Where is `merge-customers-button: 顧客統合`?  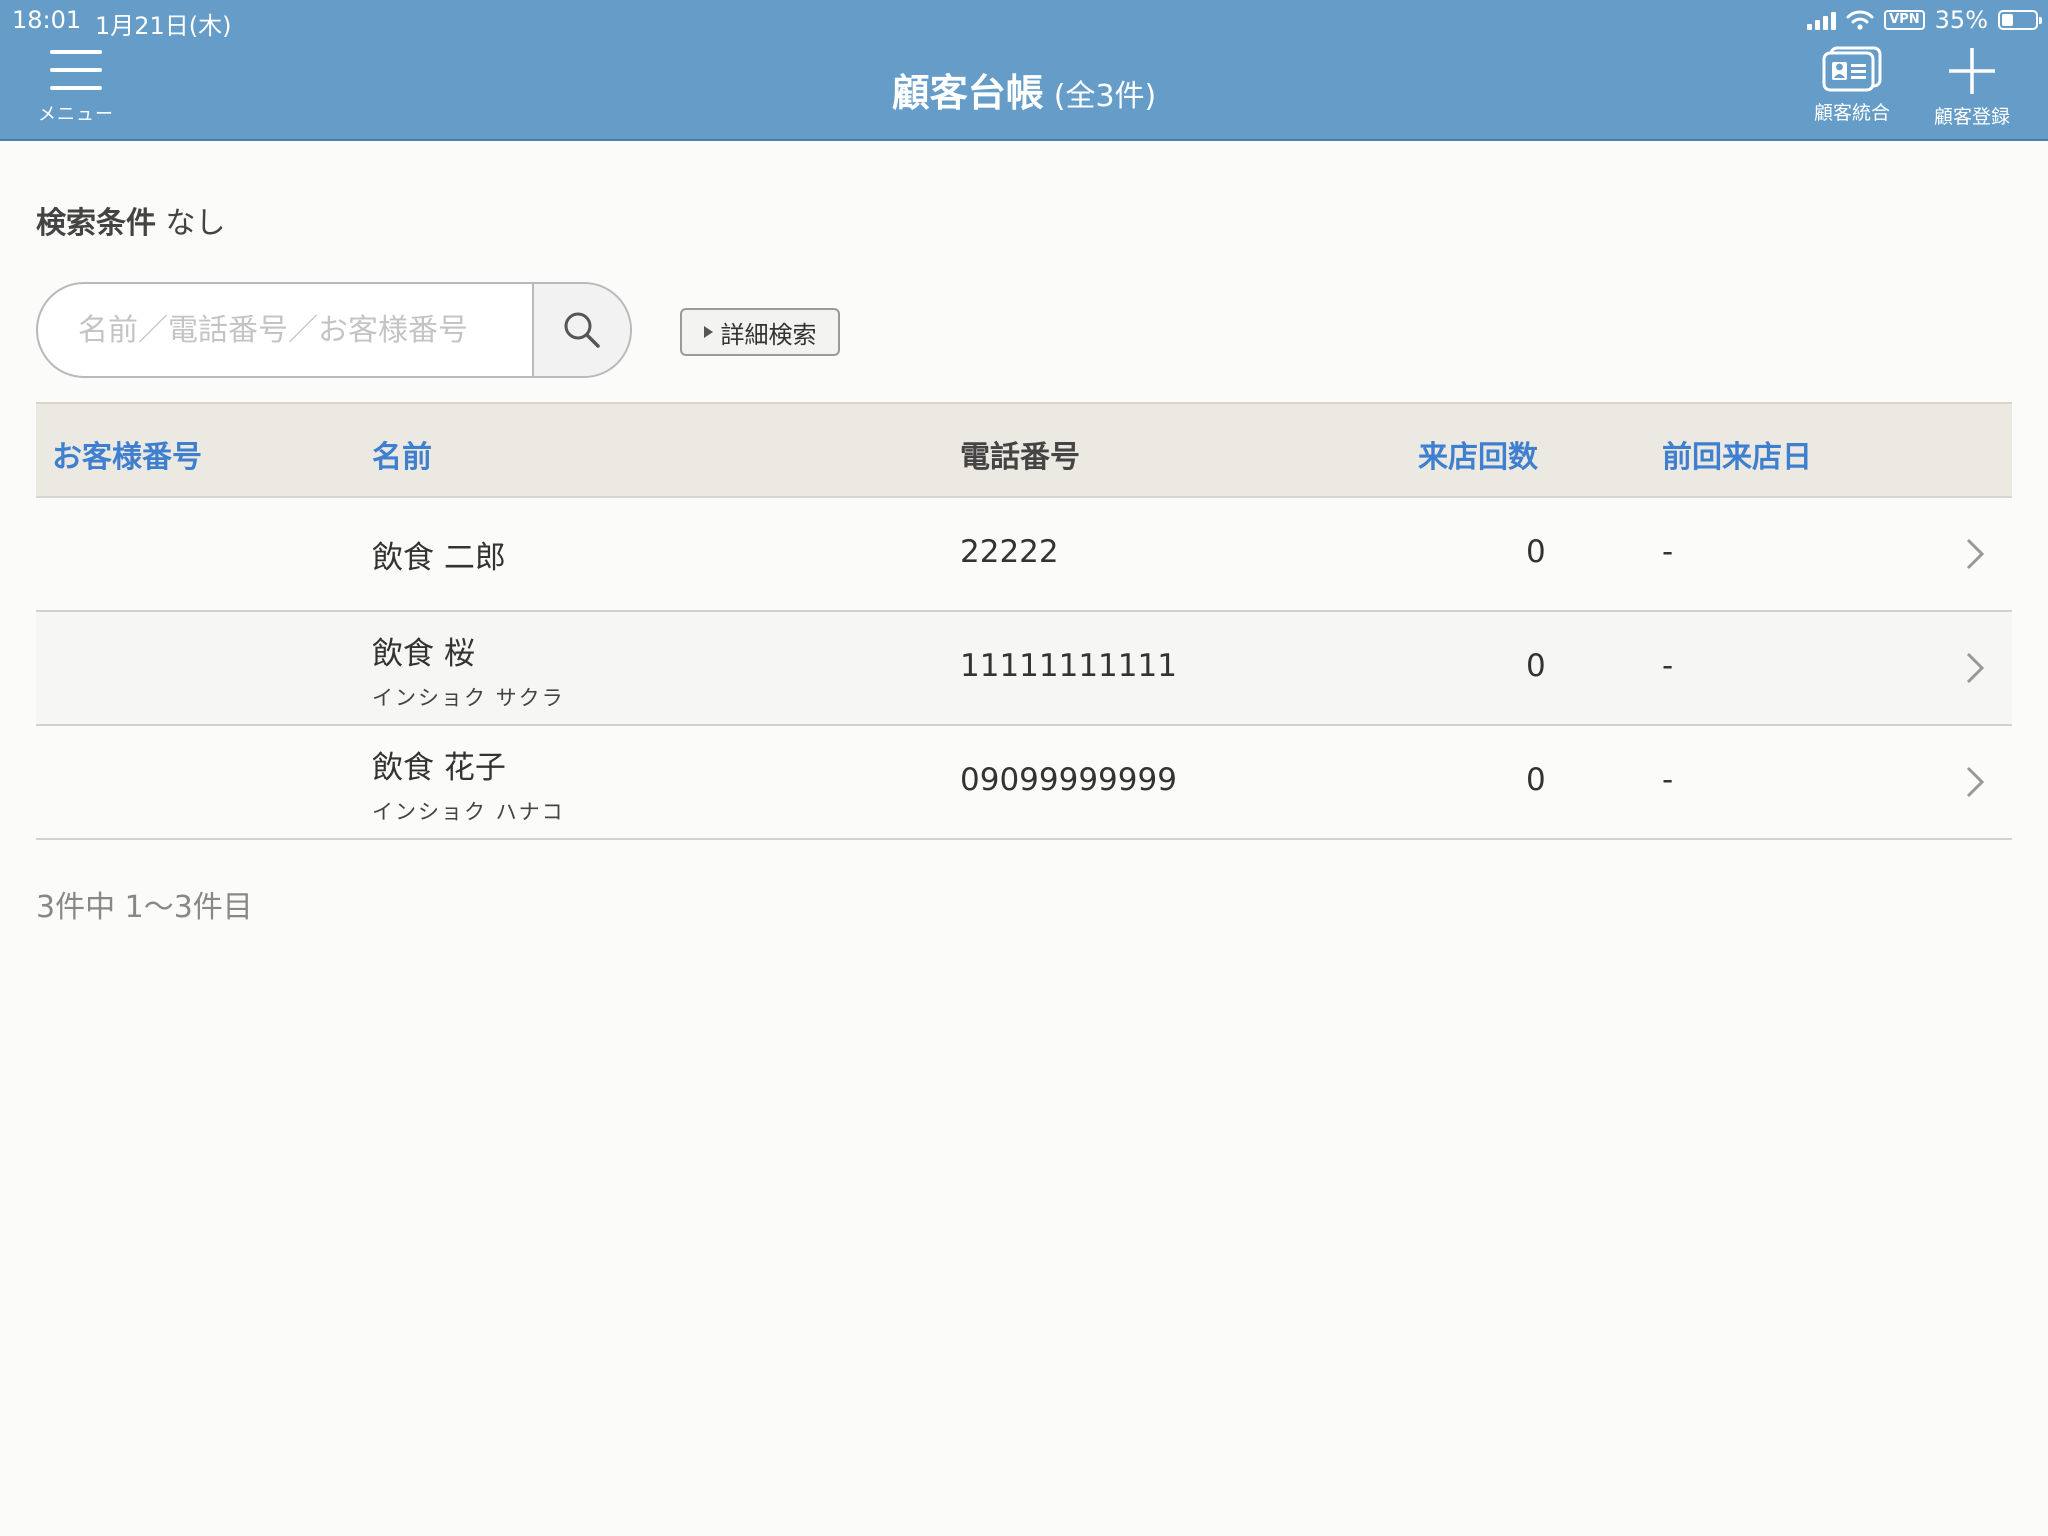
merge-customers-button: 顧客統合 is located at coordinates (1852, 91).